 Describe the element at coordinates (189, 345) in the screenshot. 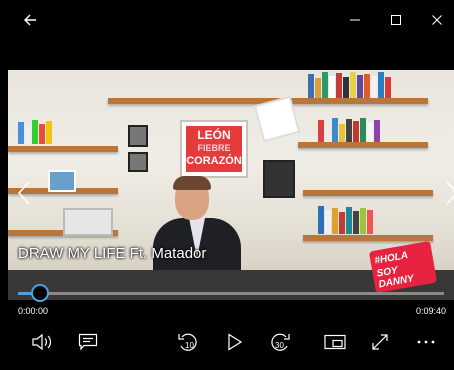

I see `skip-back-value: 10` at that location.